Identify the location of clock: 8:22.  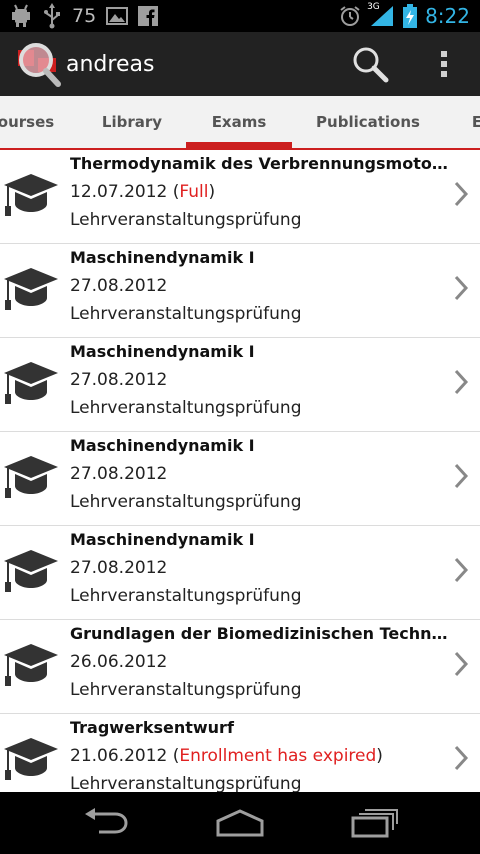
(447, 16).